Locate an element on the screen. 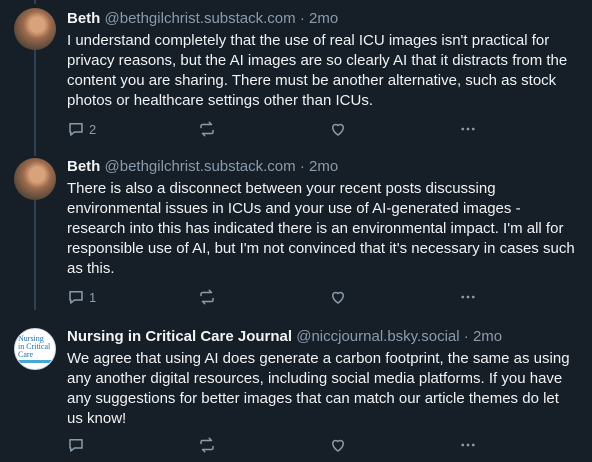 Image resolution: width=592 pixels, height=462 pixels. reply-button: 1 is located at coordinates (81, 297).